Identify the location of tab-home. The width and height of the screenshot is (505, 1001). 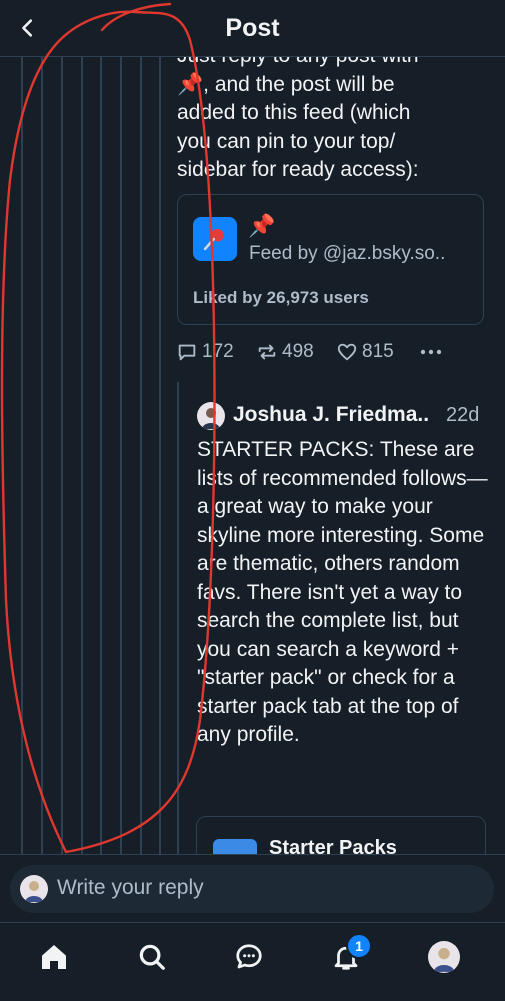
(54, 957).